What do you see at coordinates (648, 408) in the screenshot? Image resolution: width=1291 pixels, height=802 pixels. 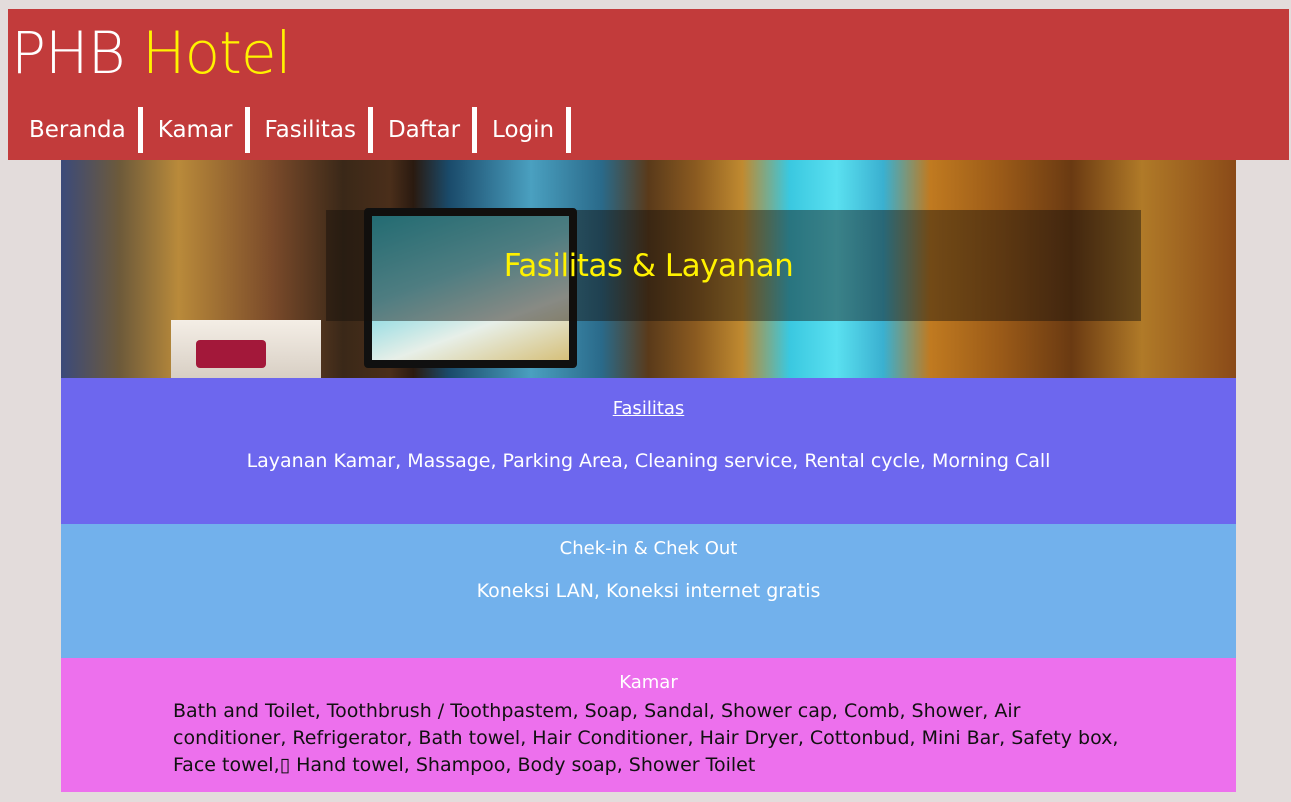 I see `fasilitas-title: Fasilitas` at bounding box center [648, 408].